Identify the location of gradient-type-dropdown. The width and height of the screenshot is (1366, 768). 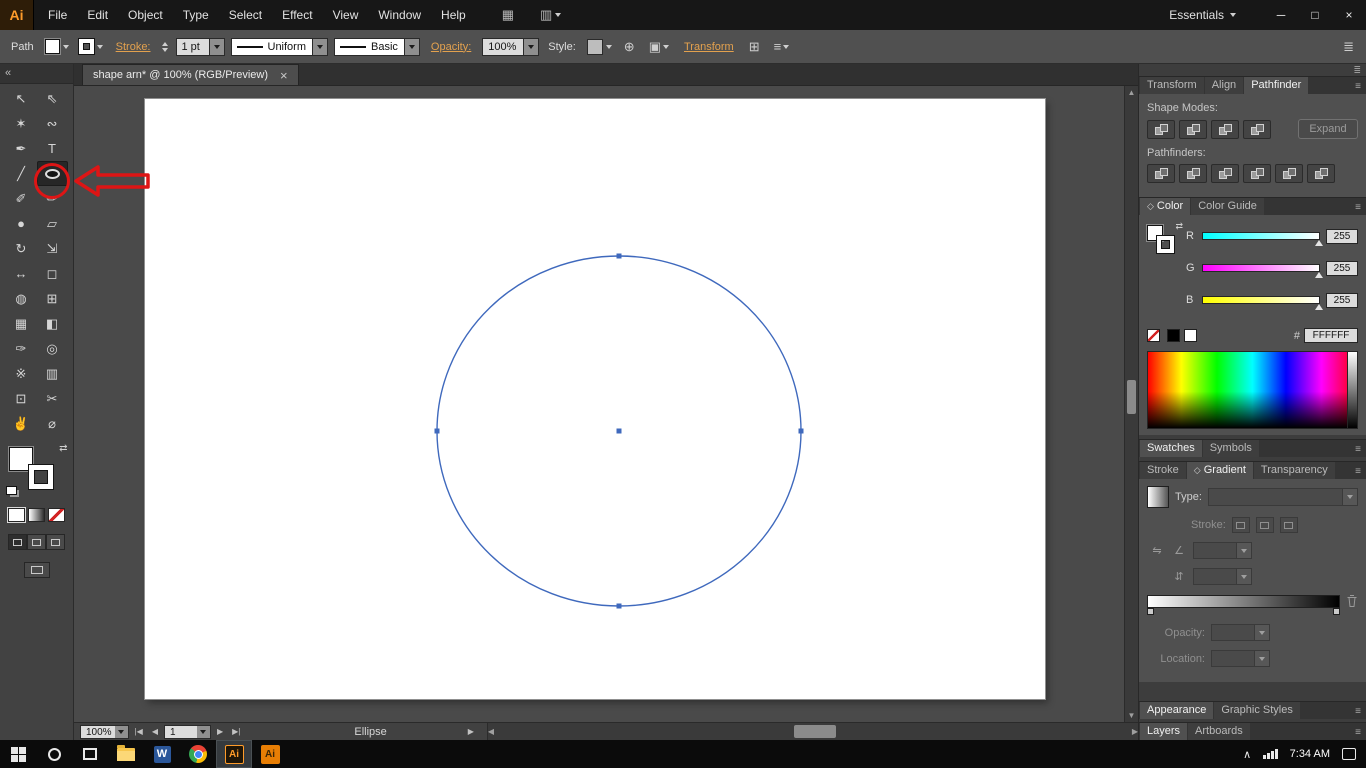
(1349, 497).